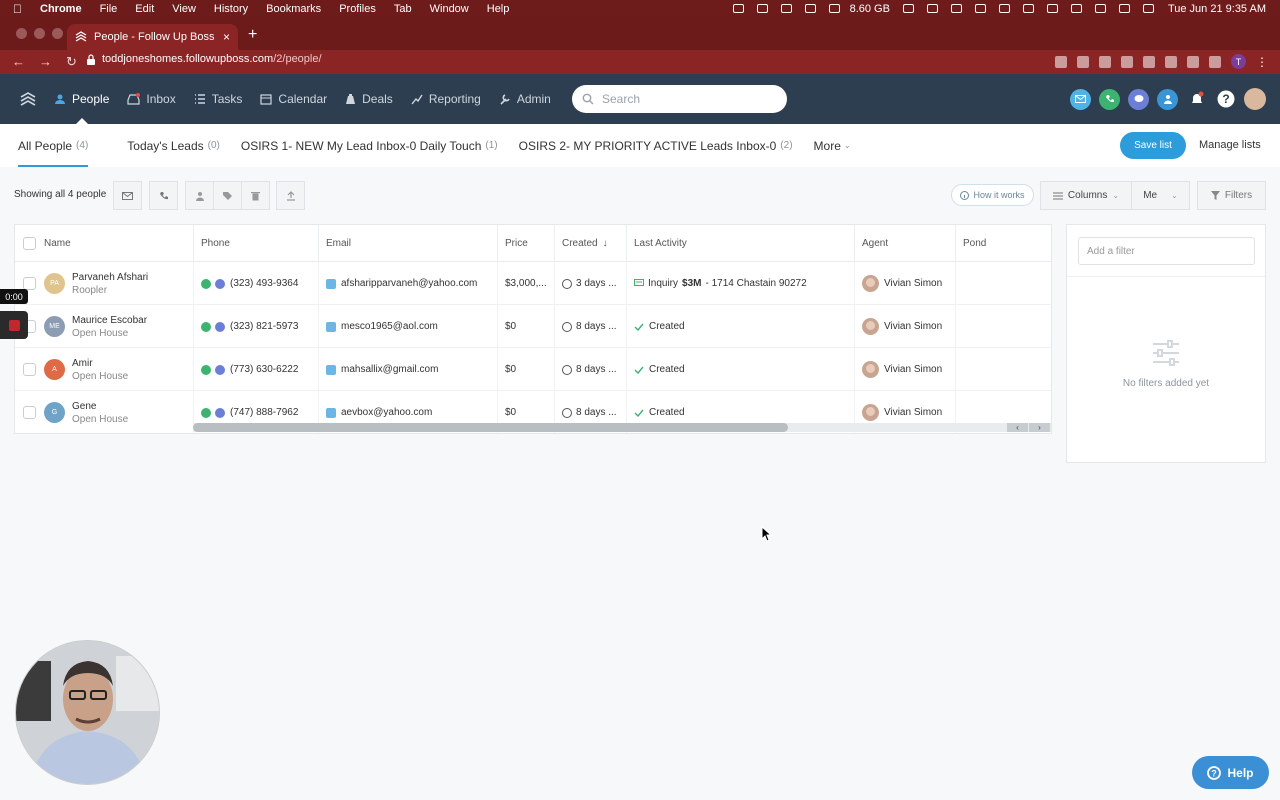 Image resolution: width=1280 pixels, height=800 pixels. Describe the element at coordinates (1262, 62) in the screenshot. I see `more-menu-icon: ⋮` at that location.